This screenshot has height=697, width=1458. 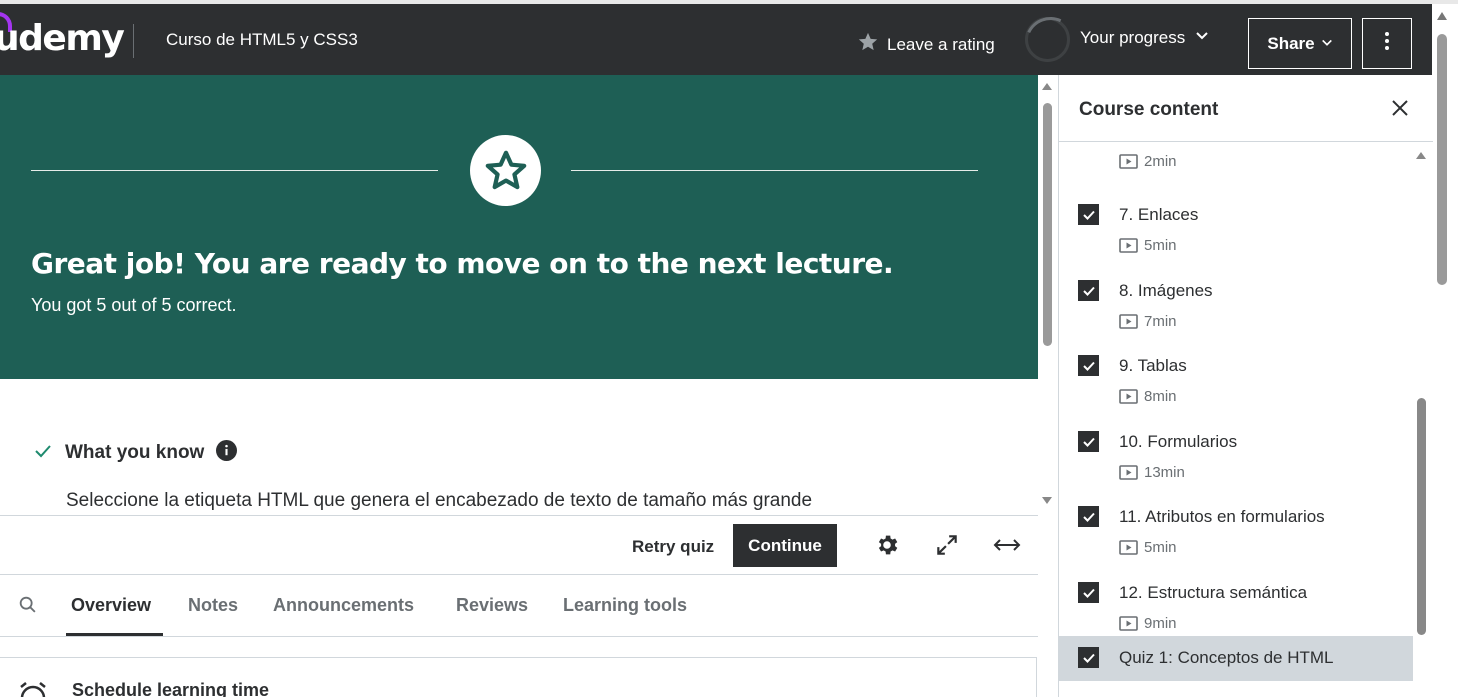 I want to click on star-icon, so click(x=868, y=44).